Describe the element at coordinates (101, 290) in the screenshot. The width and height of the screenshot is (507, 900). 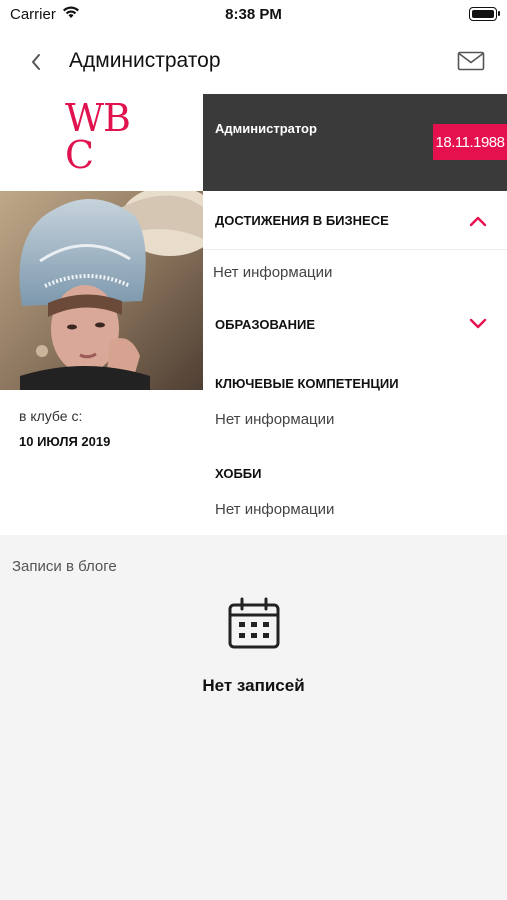
I see `profile-photo` at that location.